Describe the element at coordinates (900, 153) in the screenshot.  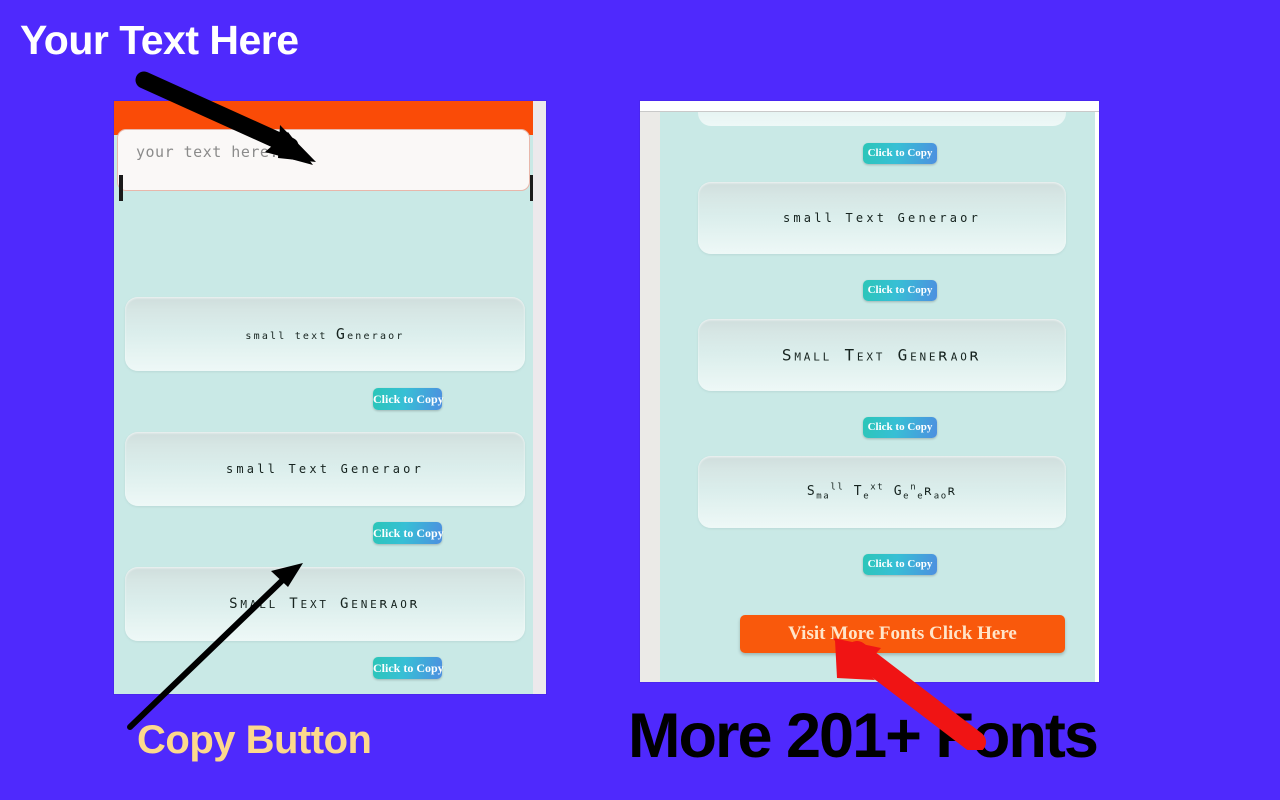
I see `copy-button-r1: Click to Copy` at that location.